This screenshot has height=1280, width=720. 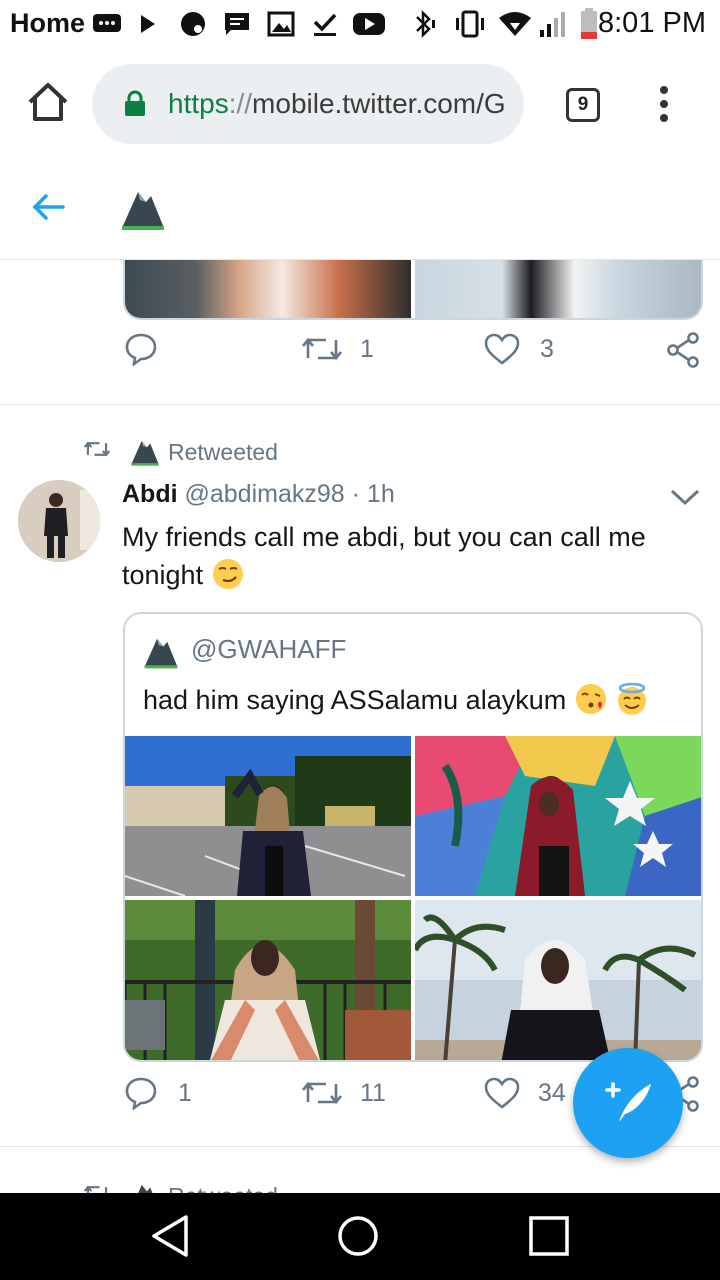 I want to click on retweeted-indicator: Retweeted, so click(x=180, y=452).